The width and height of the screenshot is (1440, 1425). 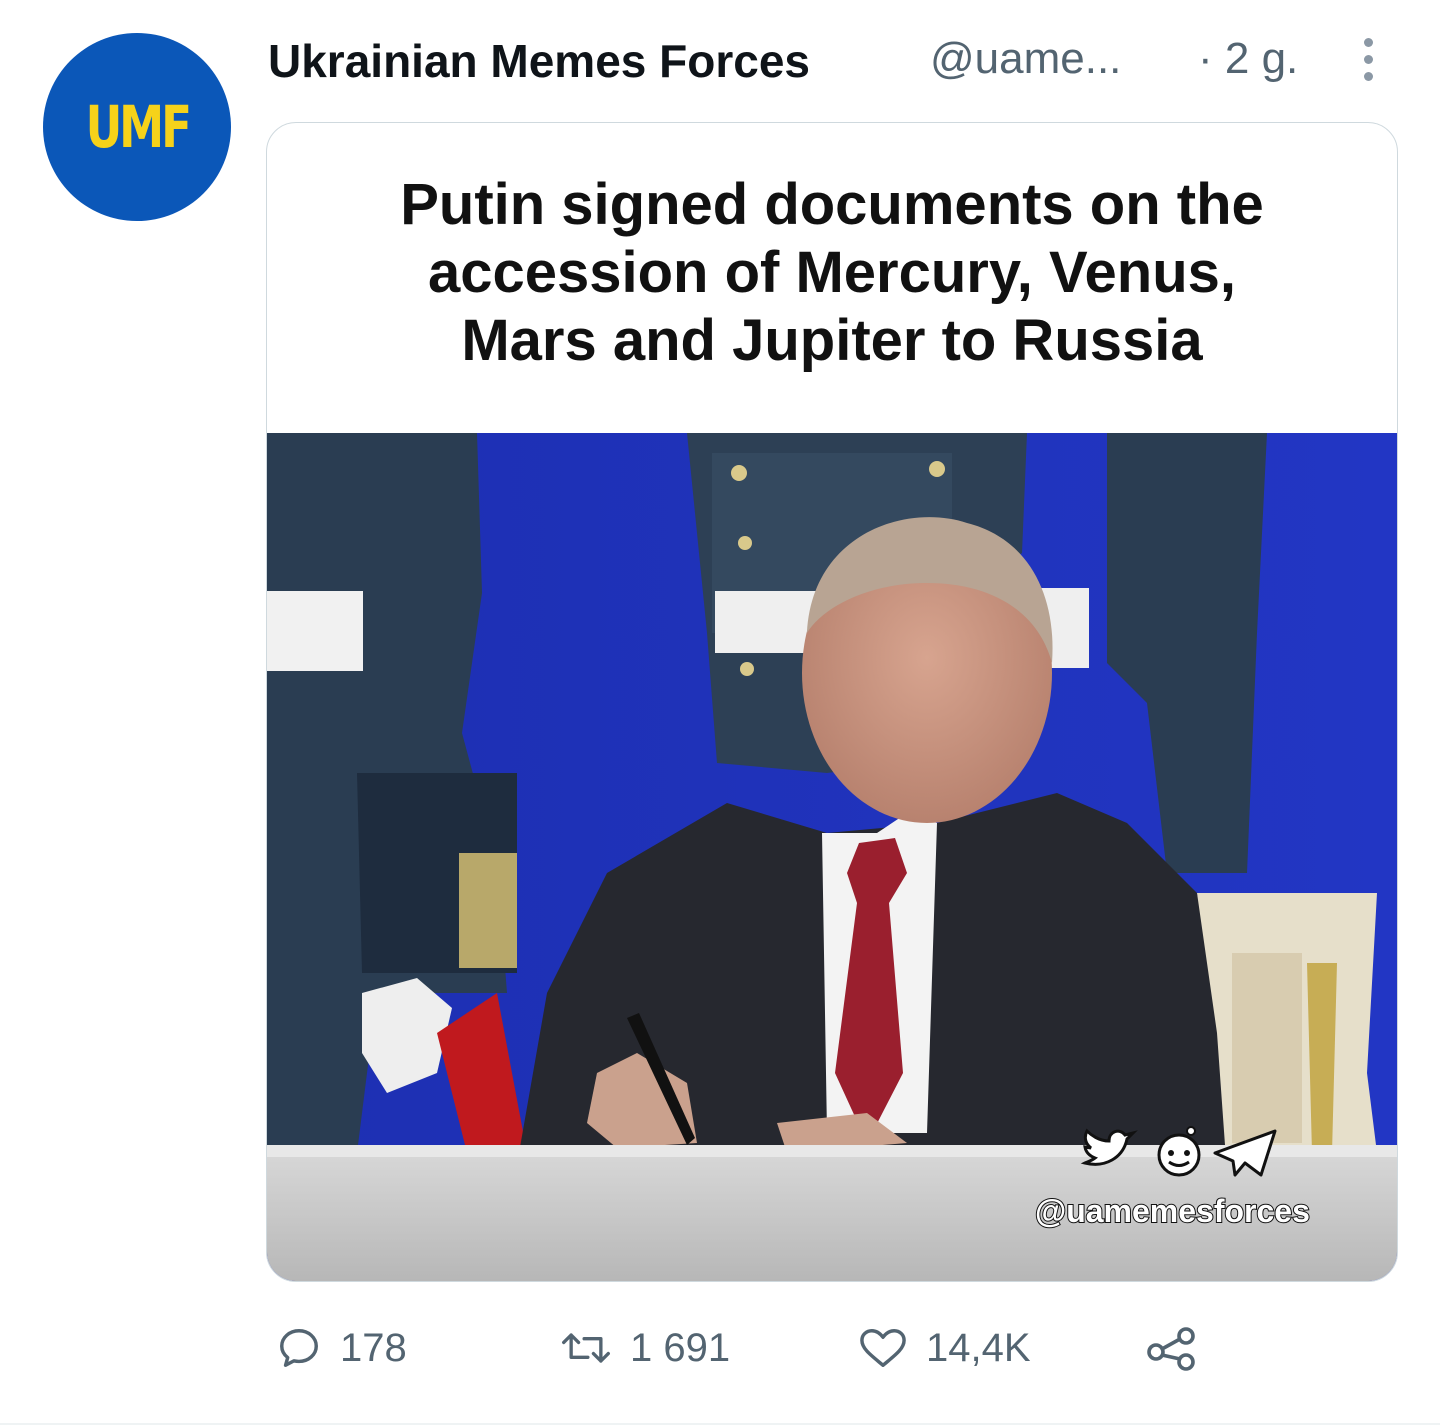 What do you see at coordinates (680, 1347) in the screenshot?
I see `retweet-count: 1 691` at bounding box center [680, 1347].